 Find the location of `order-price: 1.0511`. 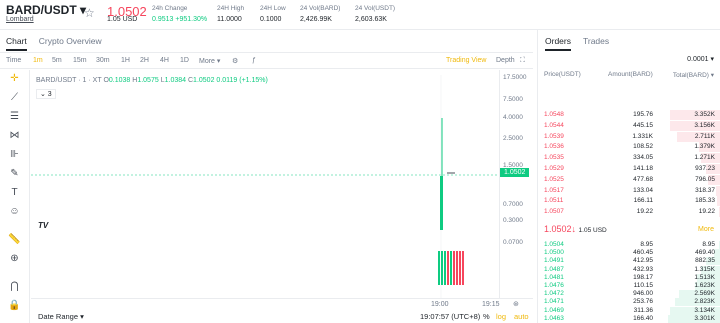

order-price: 1.0511 is located at coordinates (554, 201).